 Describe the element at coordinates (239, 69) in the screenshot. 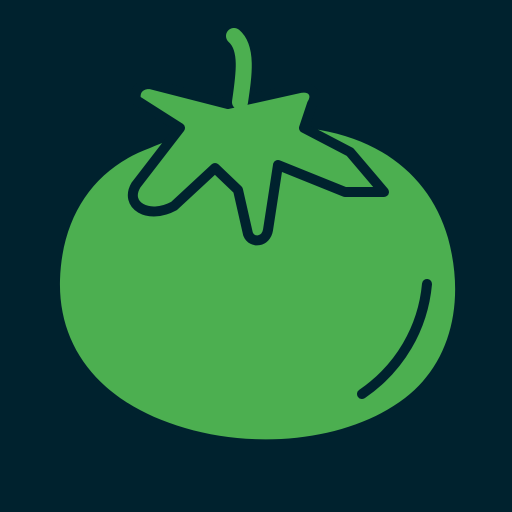

I see `tomato-stem` at that location.